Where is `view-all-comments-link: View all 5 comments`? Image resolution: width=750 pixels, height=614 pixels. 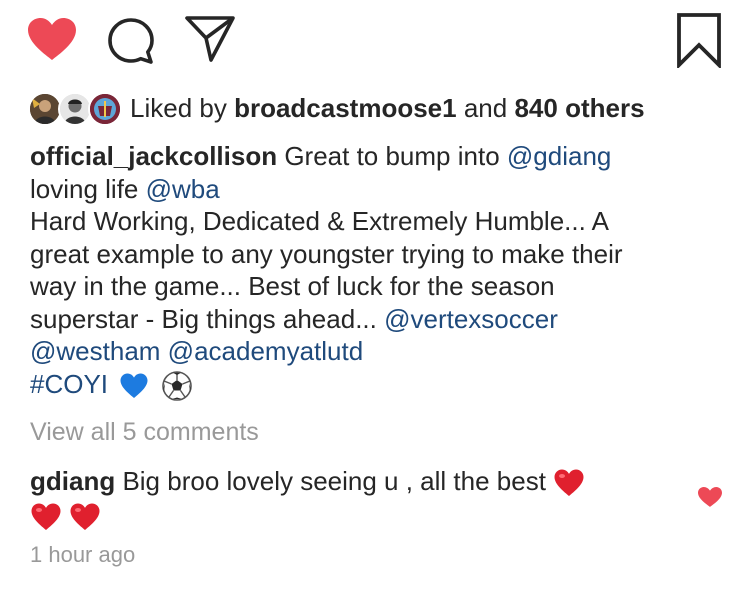 view-all-comments-link: View all 5 comments is located at coordinates (144, 432).